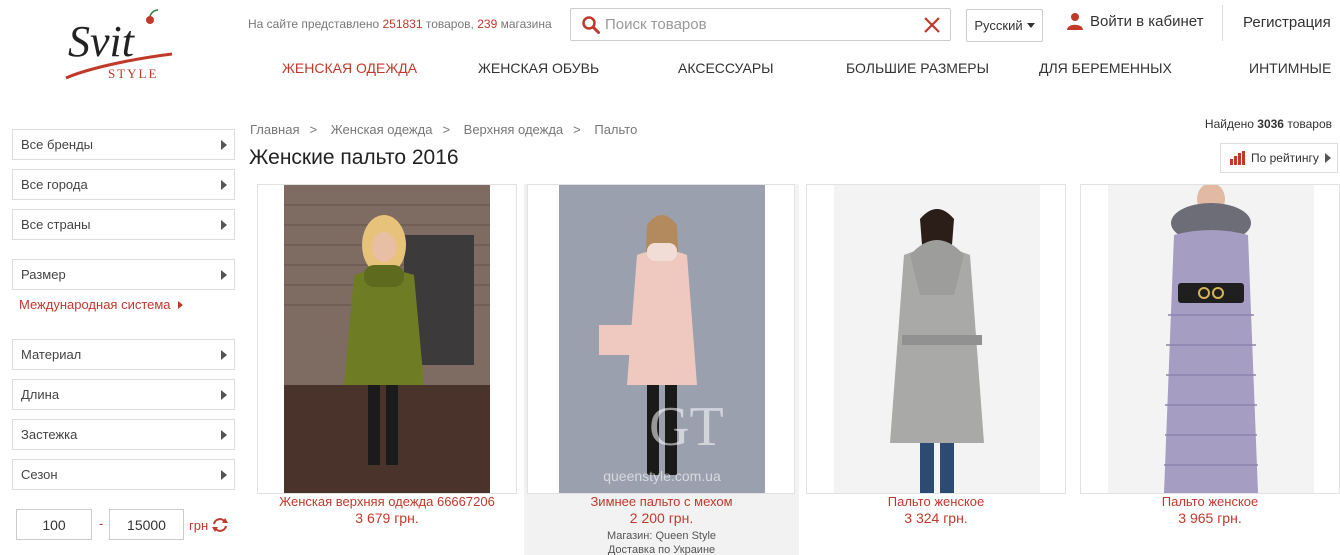 The width and height of the screenshot is (1340, 555). I want to click on breadcrumb-outerwear: Верхняя одежда, so click(513, 129).